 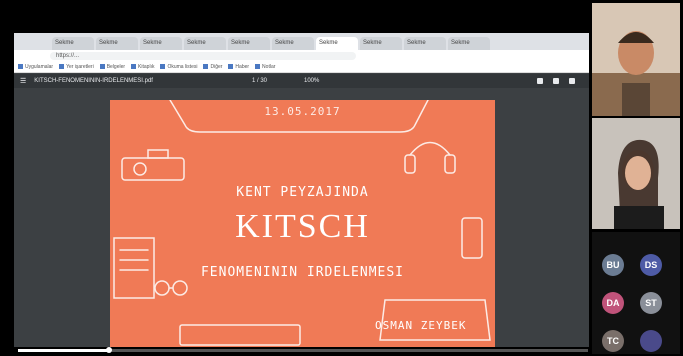 What do you see at coordinates (76, 67) in the screenshot?
I see `bookmark-item: Yer işaretleri` at bounding box center [76, 67].